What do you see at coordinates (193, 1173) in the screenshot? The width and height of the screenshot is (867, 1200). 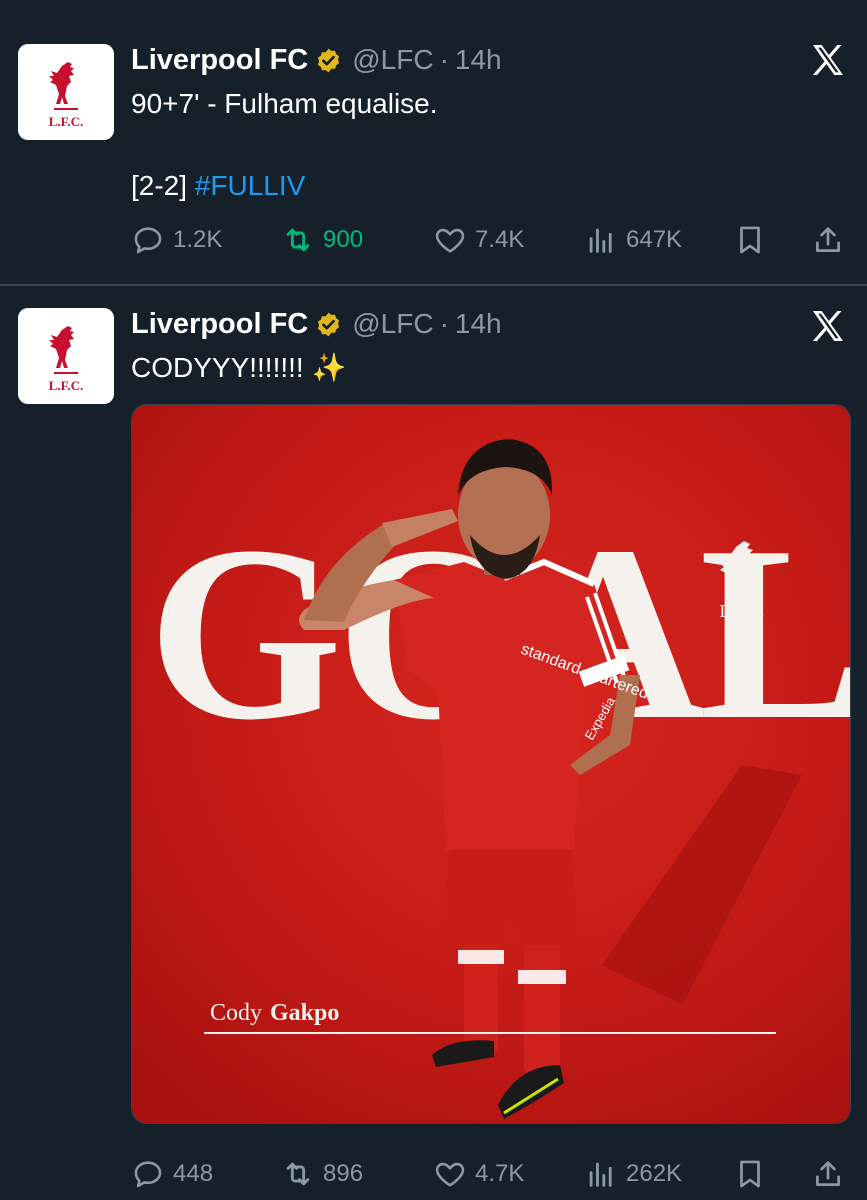 I see `reply-count: 448` at bounding box center [193, 1173].